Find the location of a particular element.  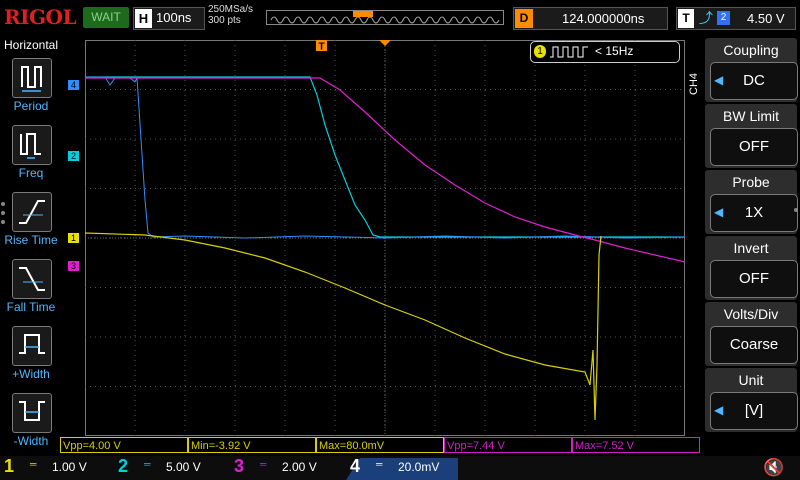

period-icon is located at coordinates (31, 79).